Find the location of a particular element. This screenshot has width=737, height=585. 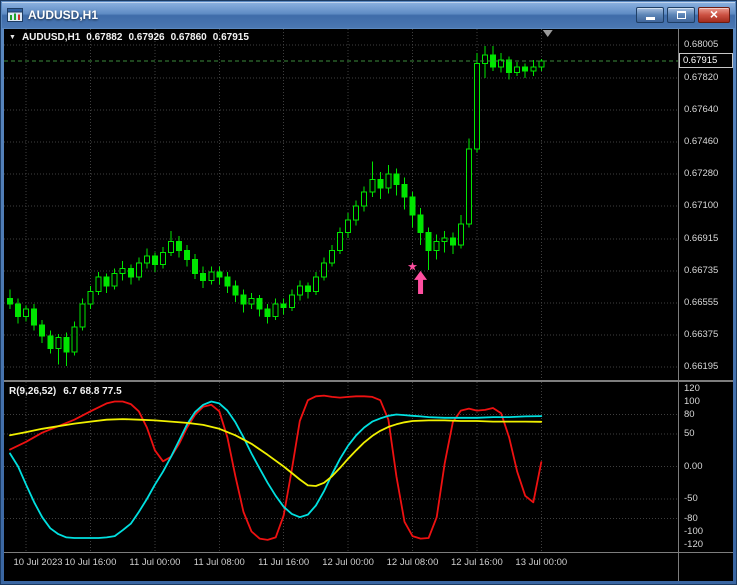

close-button: × is located at coordinates (714, 15).